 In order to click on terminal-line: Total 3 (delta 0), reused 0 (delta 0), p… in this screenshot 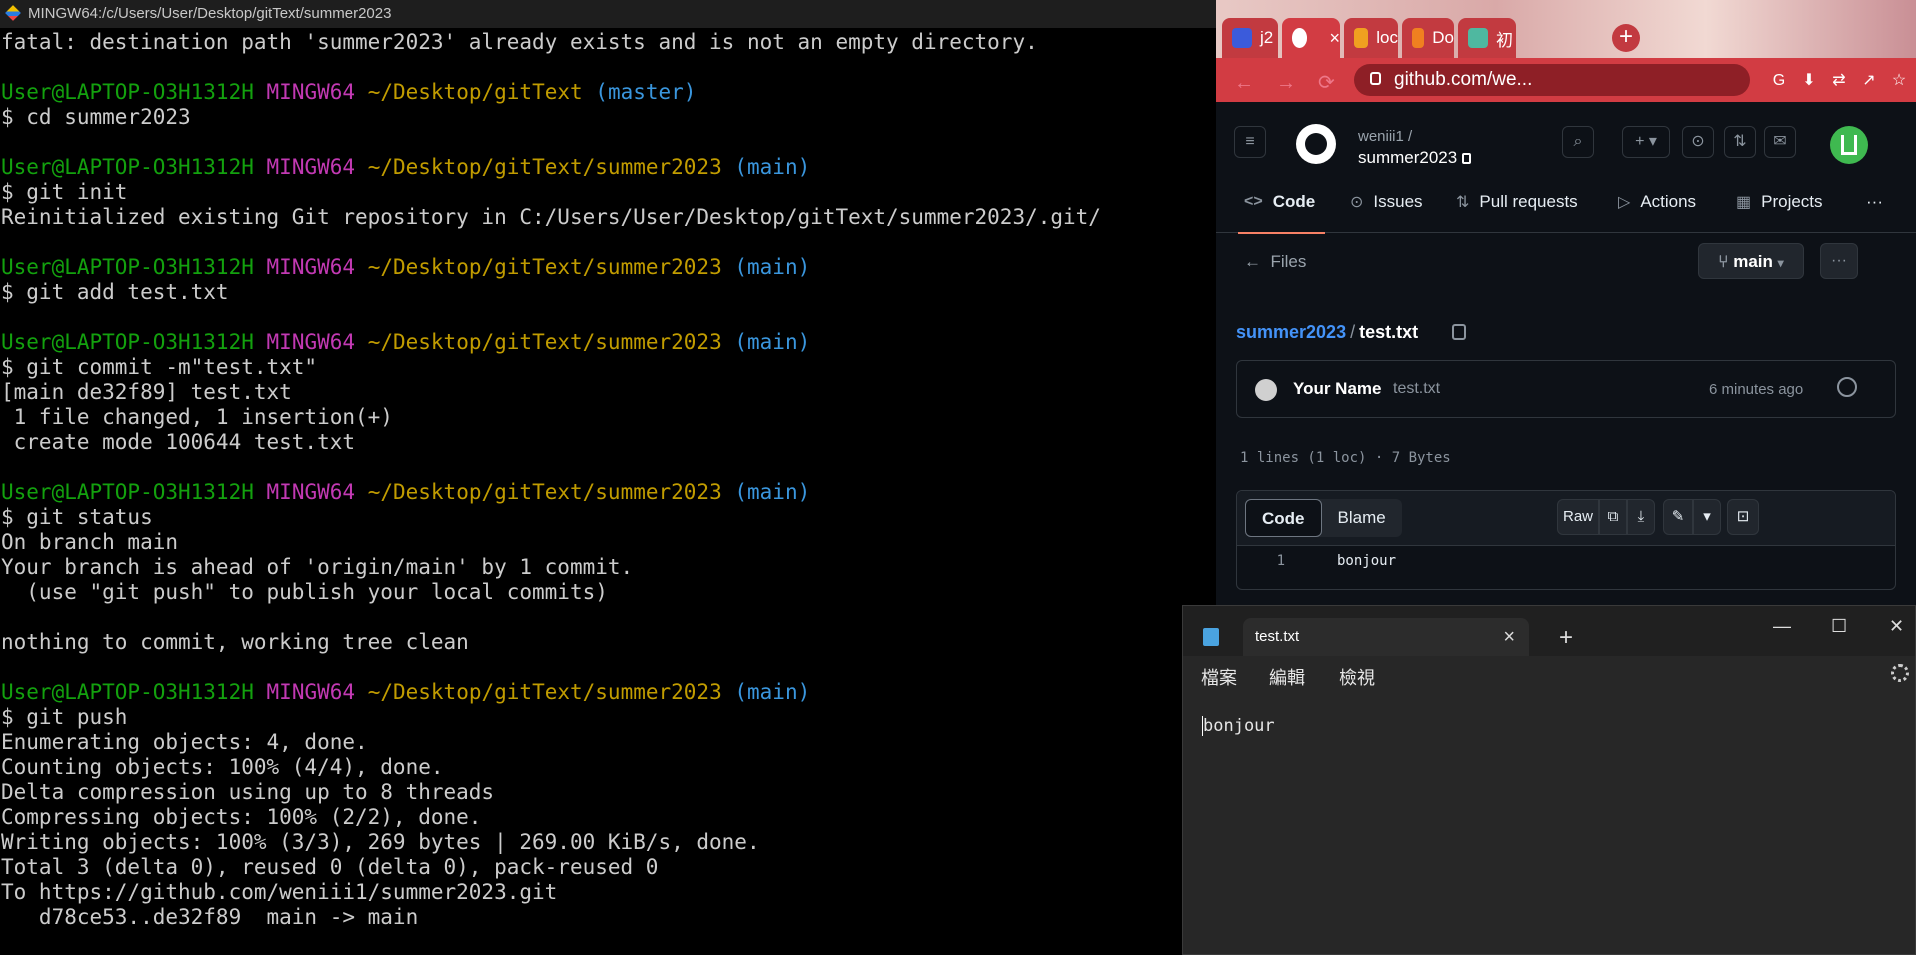, I will do `click(330, 867)`.